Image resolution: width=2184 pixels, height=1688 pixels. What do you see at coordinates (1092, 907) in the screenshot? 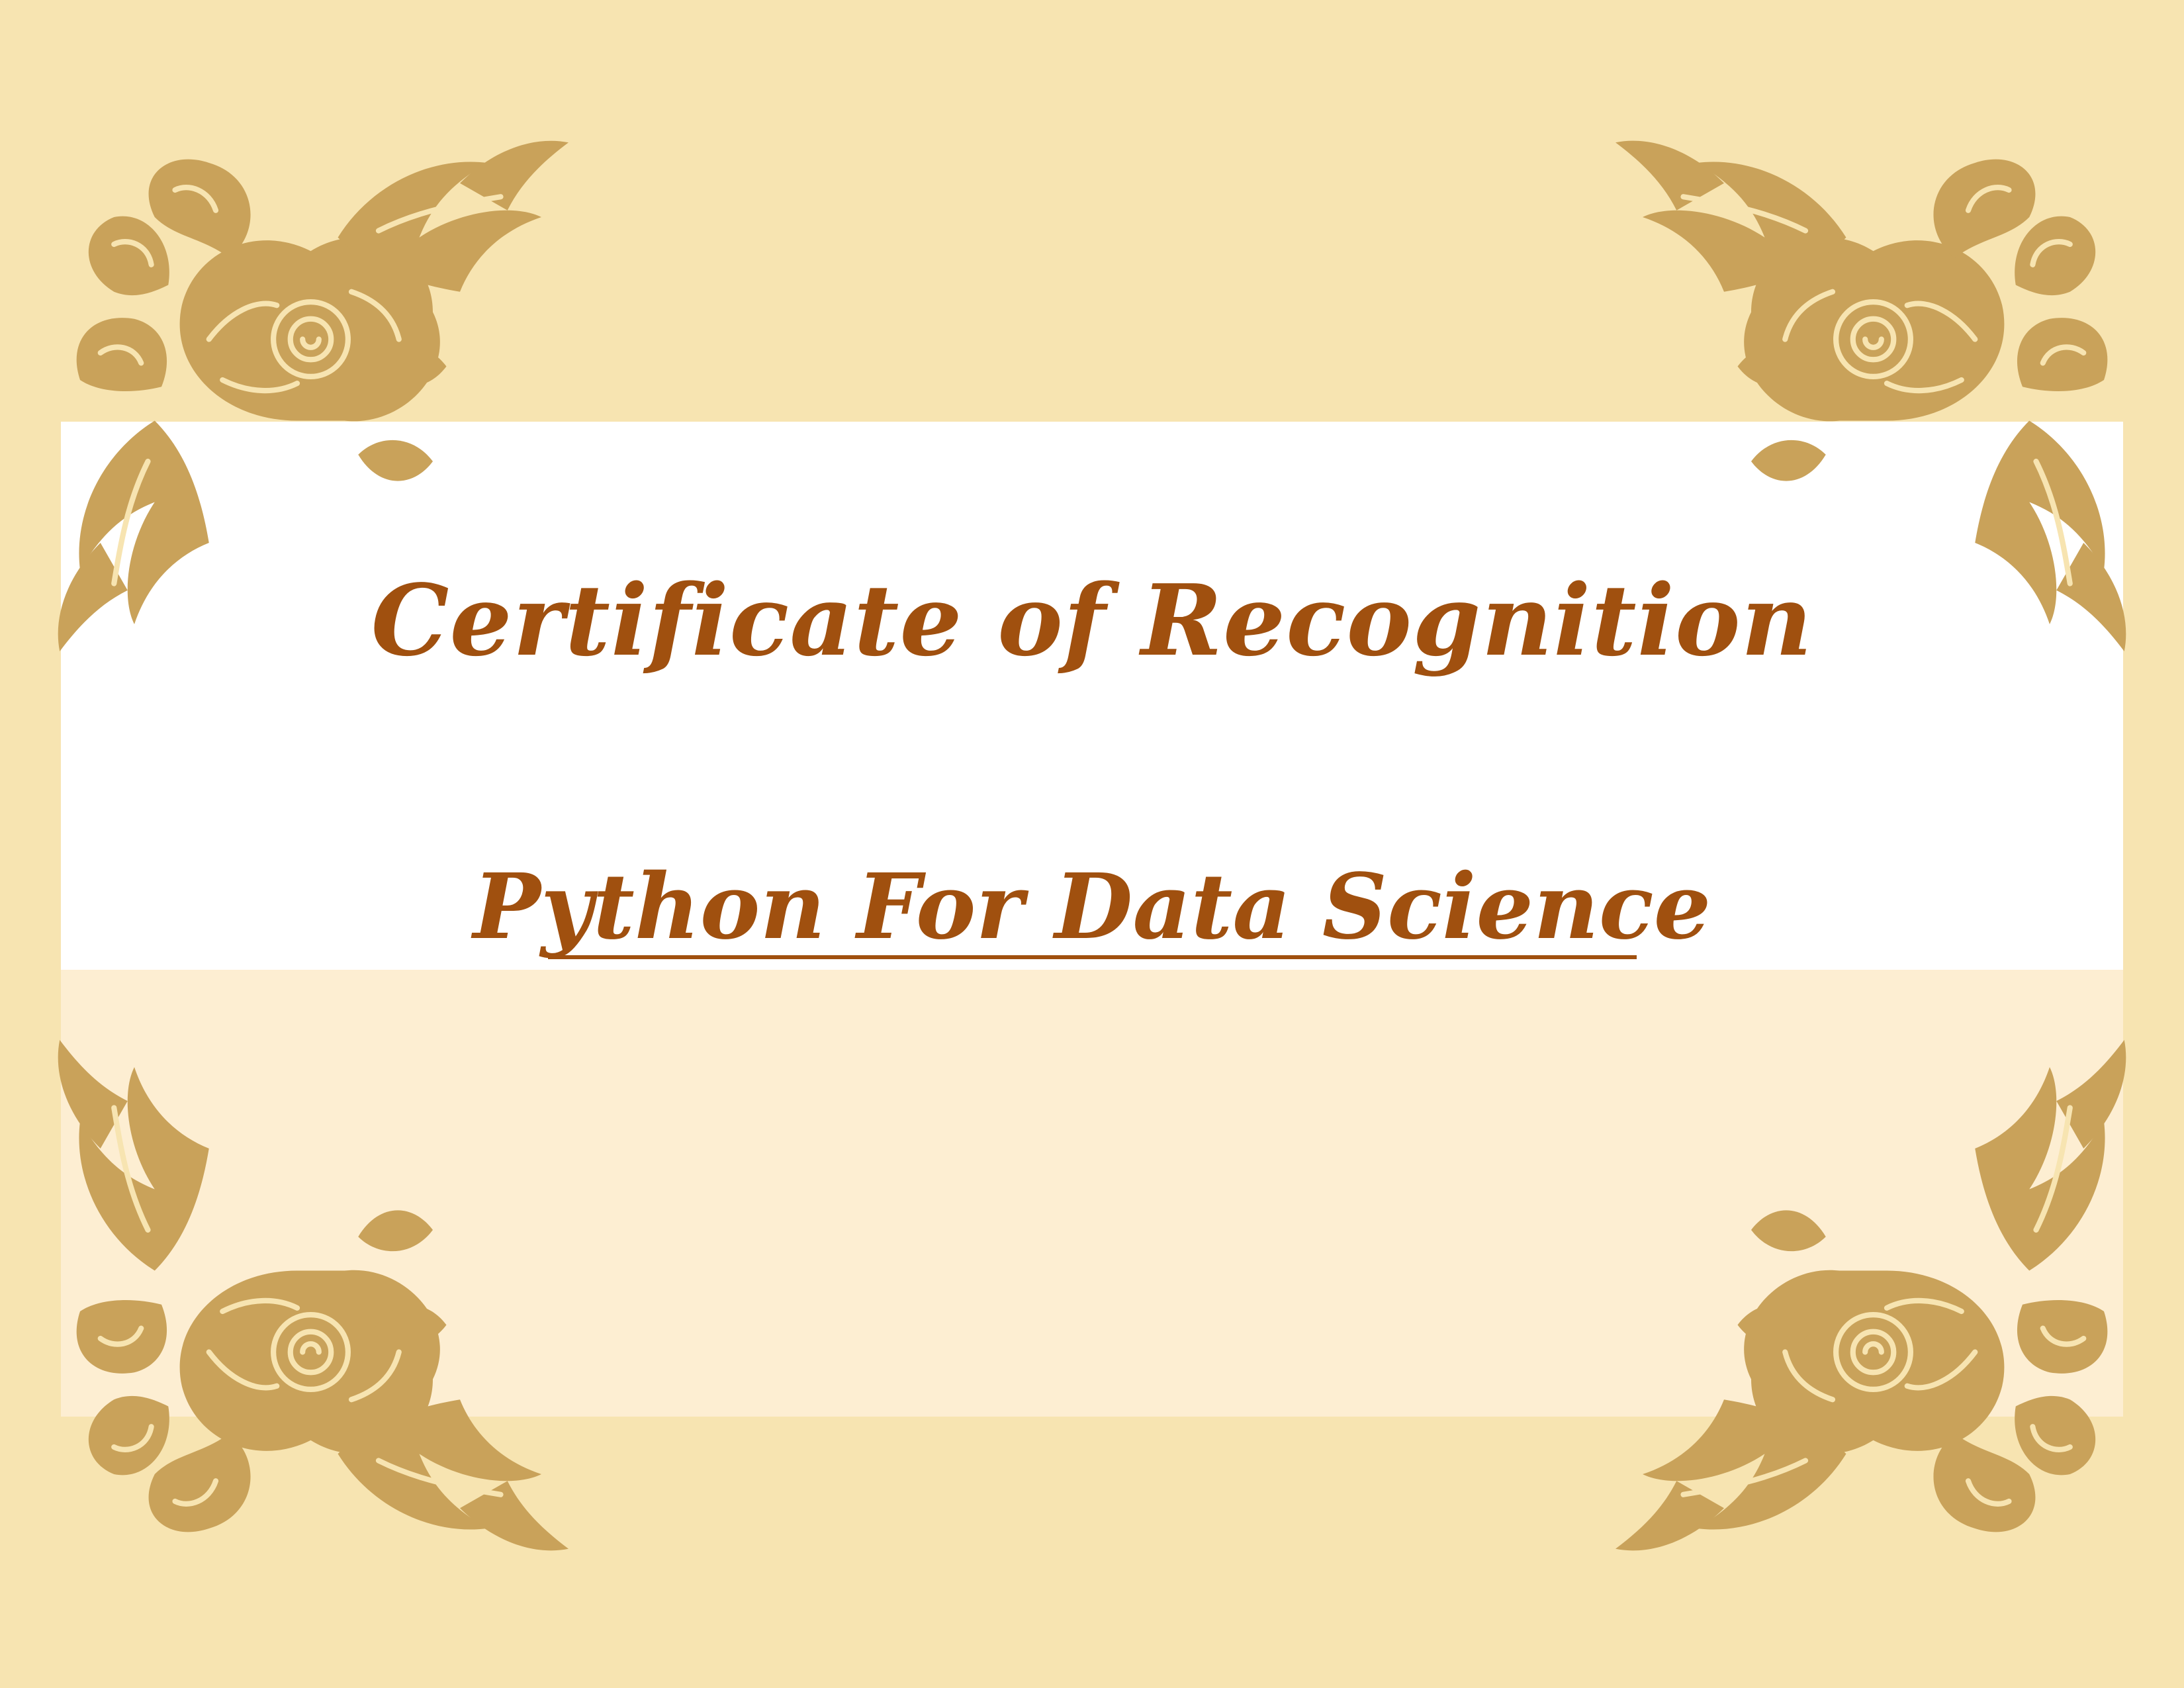
I see `course-name: Python For Data Science` at bounding box center [1092, 907].